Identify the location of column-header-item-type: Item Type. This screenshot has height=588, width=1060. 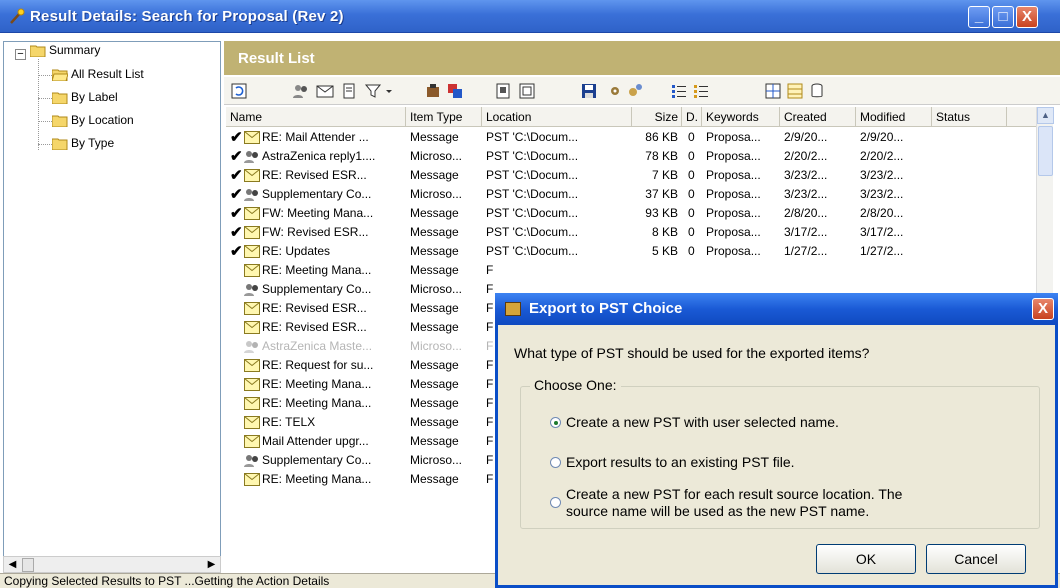
(444, 117).